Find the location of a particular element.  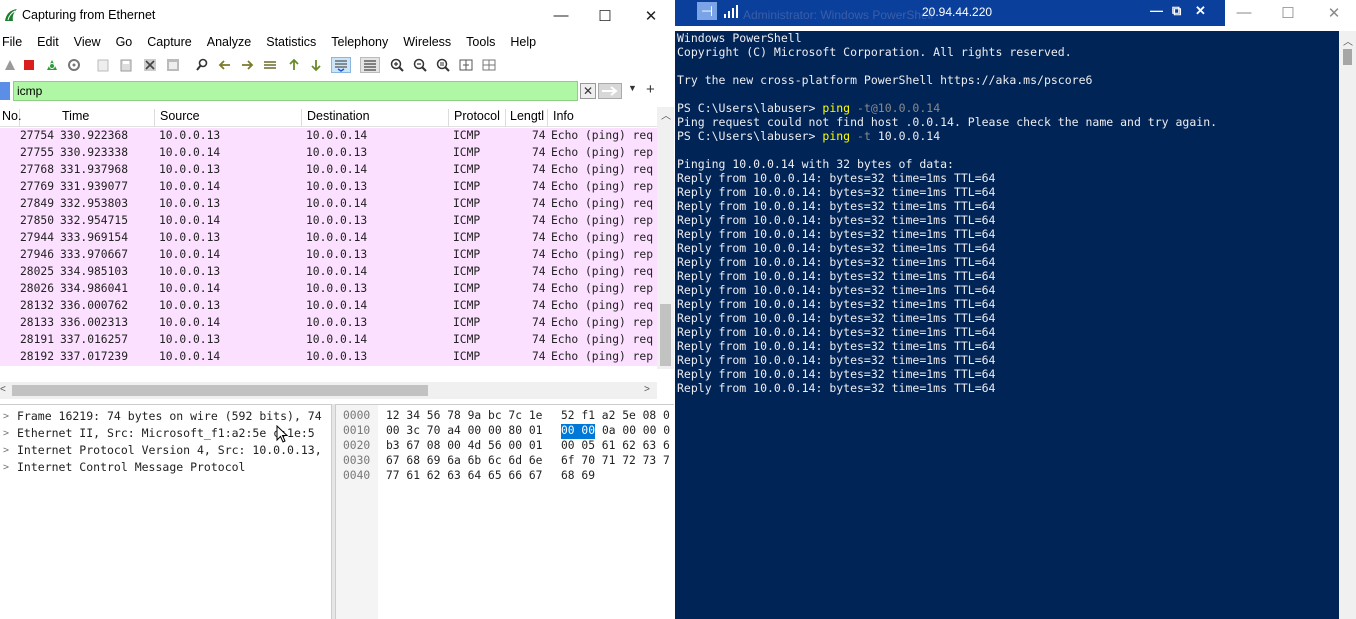

menu-view: View is located at coordinates (89, 43).